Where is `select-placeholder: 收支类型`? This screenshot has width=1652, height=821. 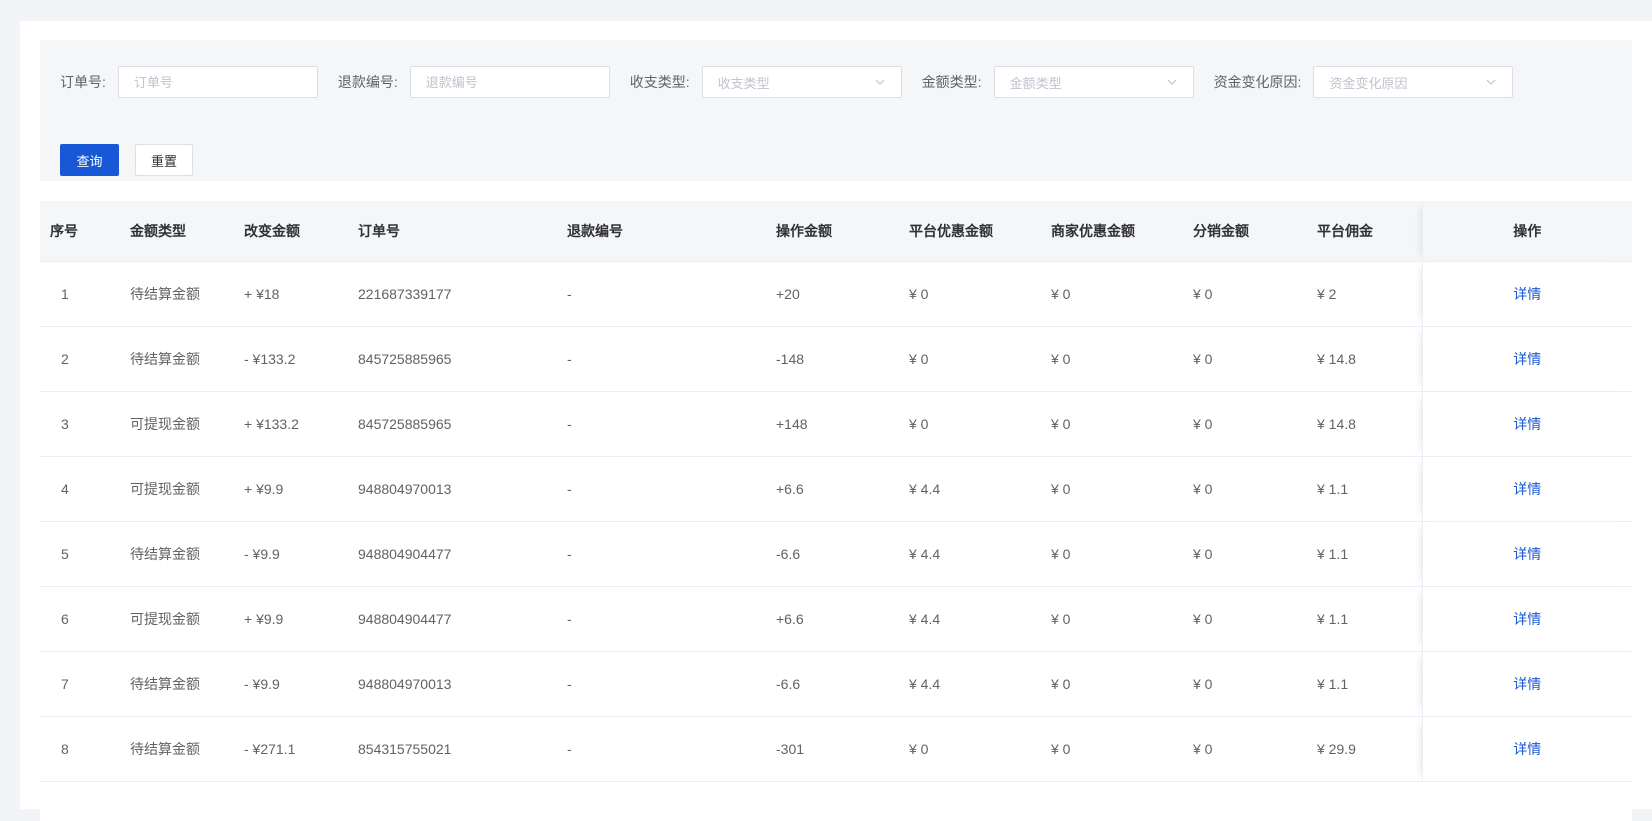
select-placeholder: 收支类型 is located at coordinates (744, 82).